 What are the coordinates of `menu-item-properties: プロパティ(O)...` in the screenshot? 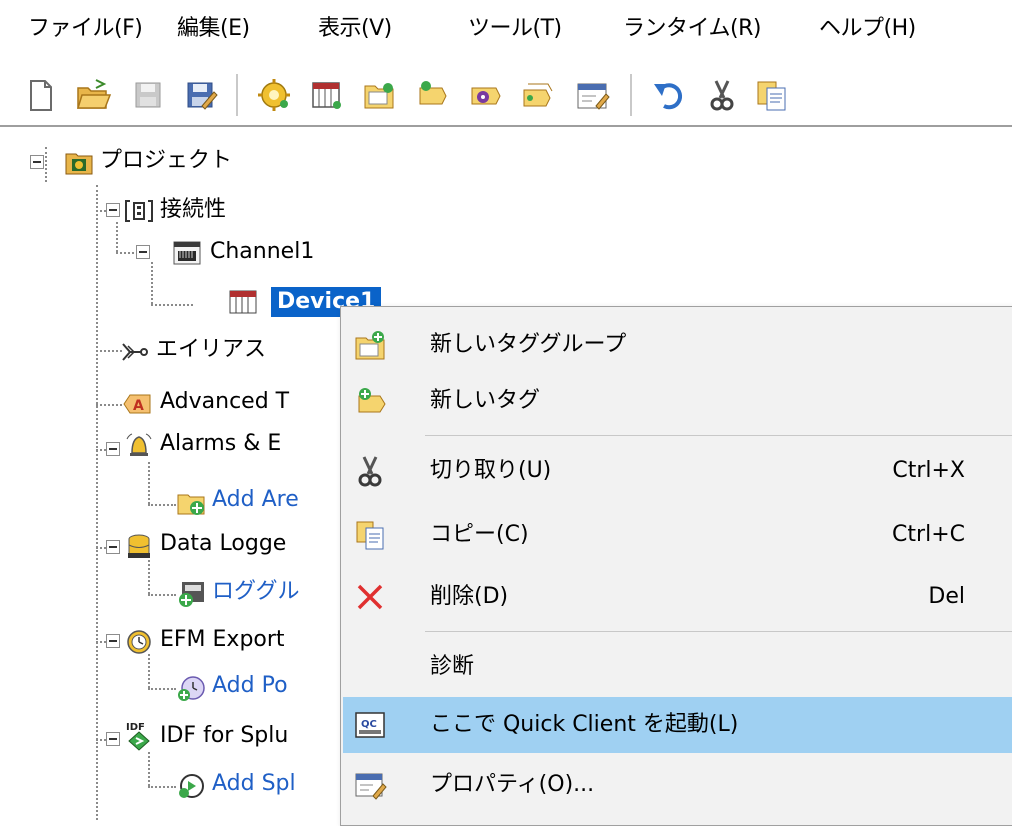 It's located at (677, 785).